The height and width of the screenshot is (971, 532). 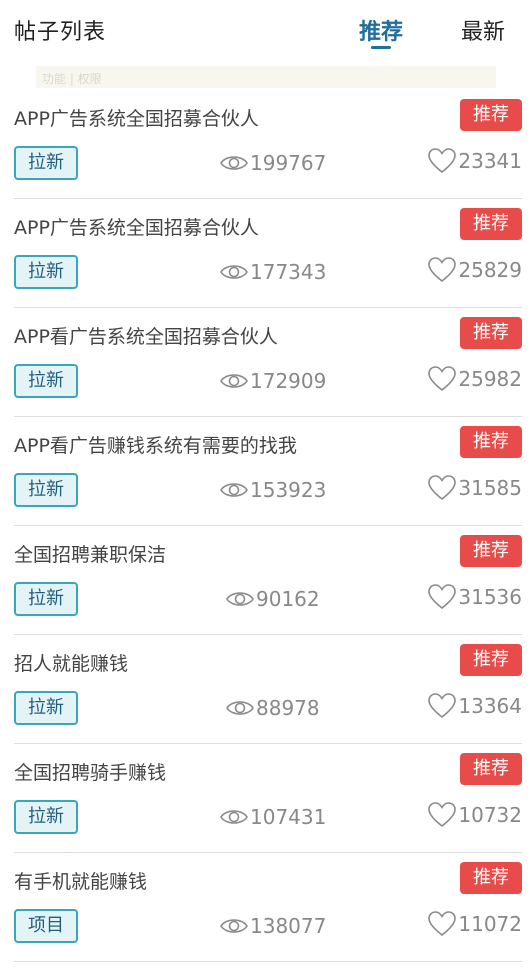 I want to click on view-count-value: 199767, so click(x=288, y=163).